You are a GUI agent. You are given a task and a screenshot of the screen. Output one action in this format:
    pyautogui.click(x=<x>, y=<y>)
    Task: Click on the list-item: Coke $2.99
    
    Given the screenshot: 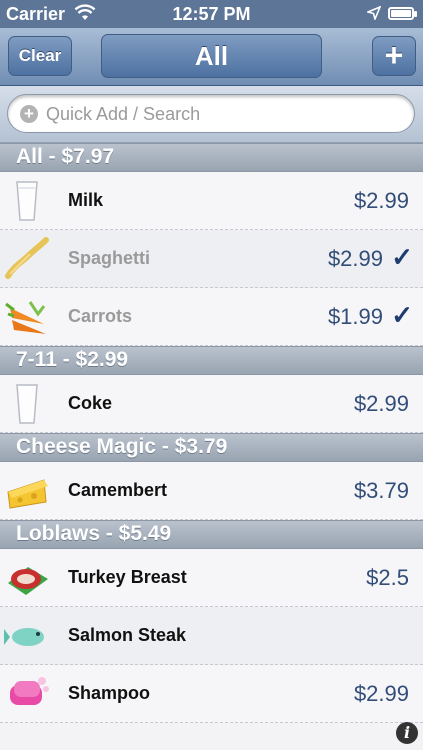 What is the action you would take?
    pyautogui.click(x=211, y=404)
    